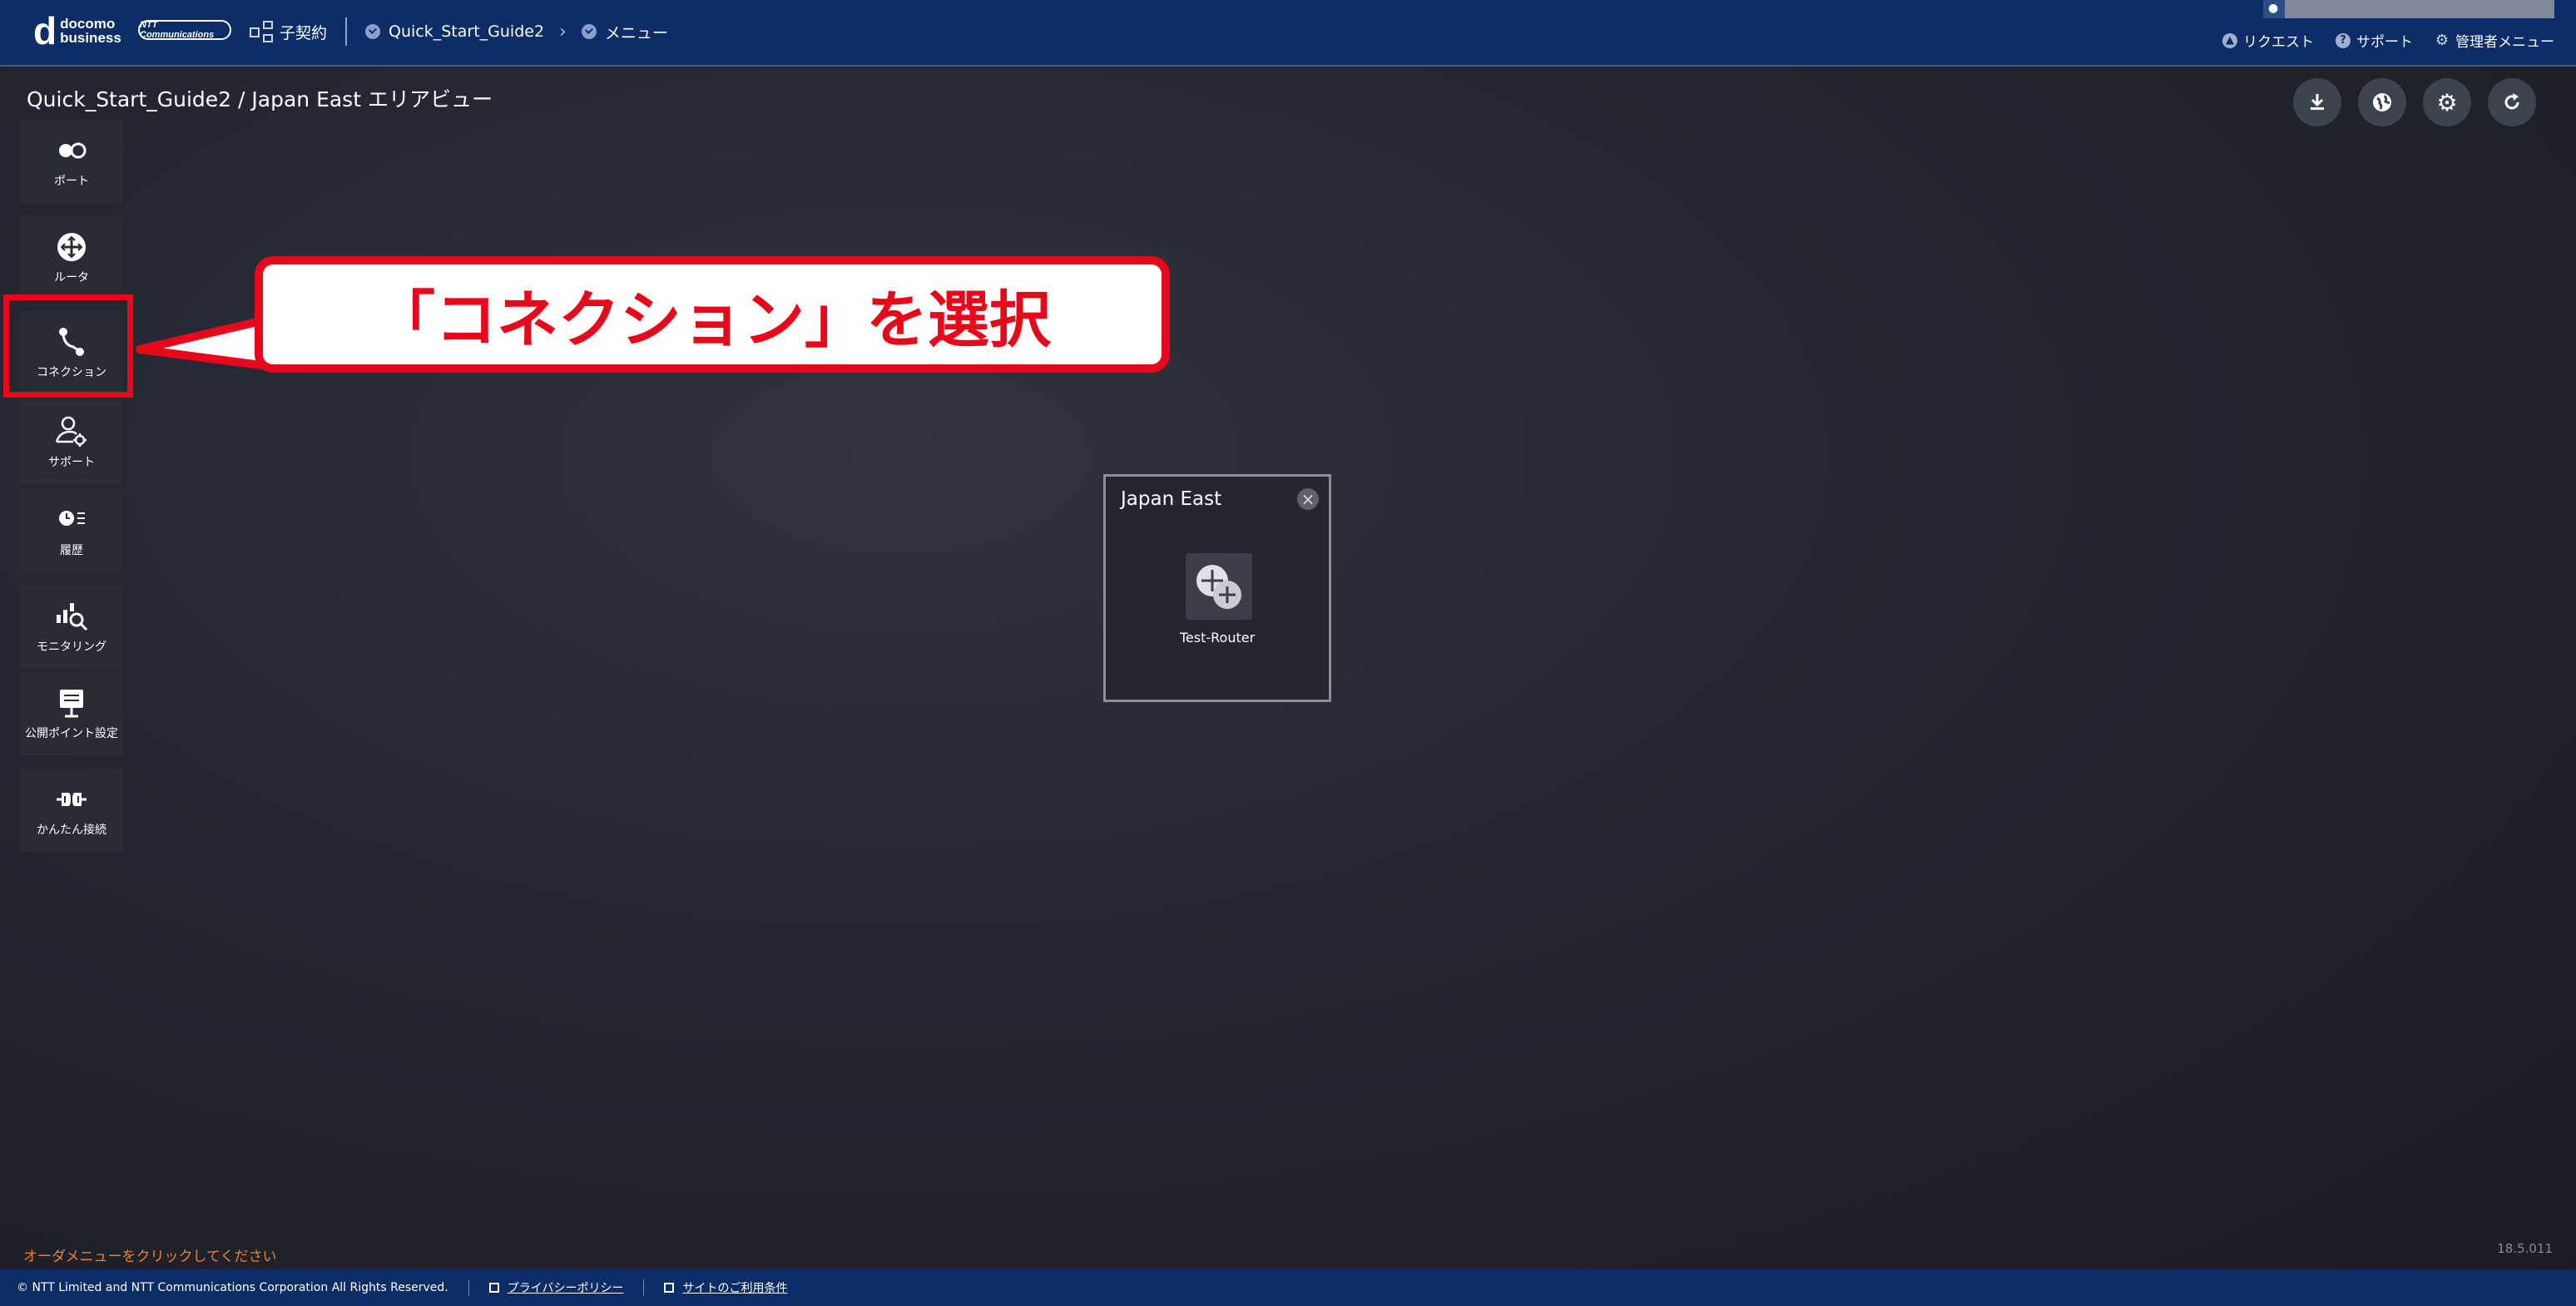  What do you see at coordinates (72, 530) in the screenshot?
I see `sidebar-item-history: 履歴` at bounding box center [72, 530].